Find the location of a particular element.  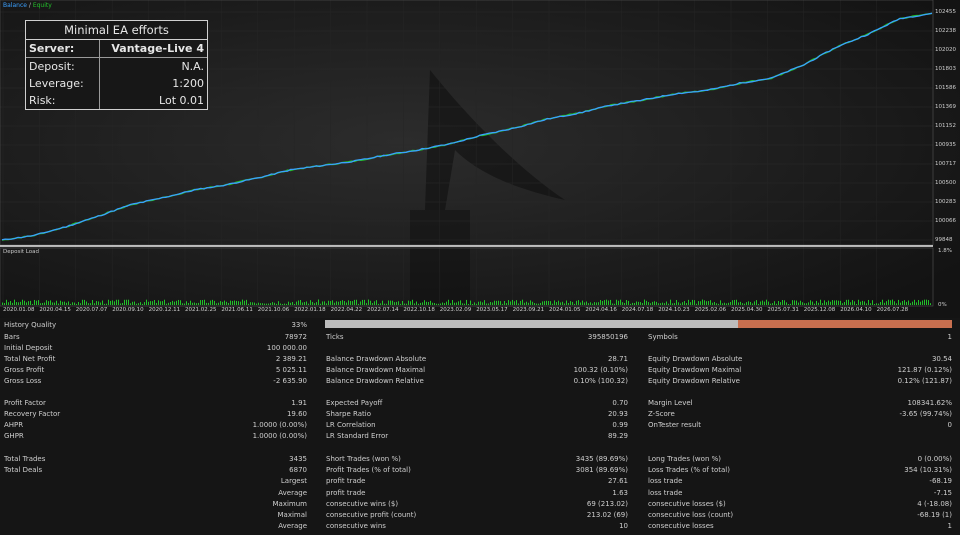

deposit-load-bottom-tick: 0% is located at coordinates (942, 305).